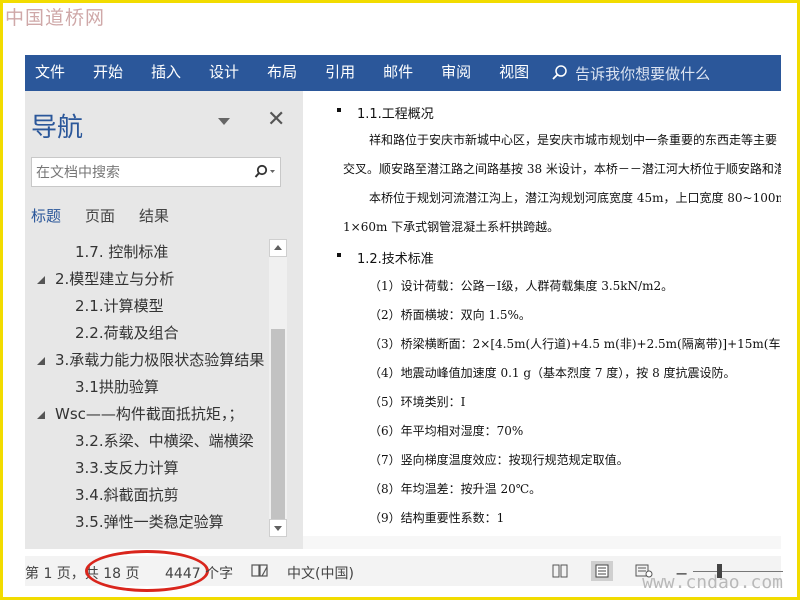  What do you see at coordinates (166, 73) in the screenshot?
I see `tab-insert: 插入` at bounding box center [166, 73].